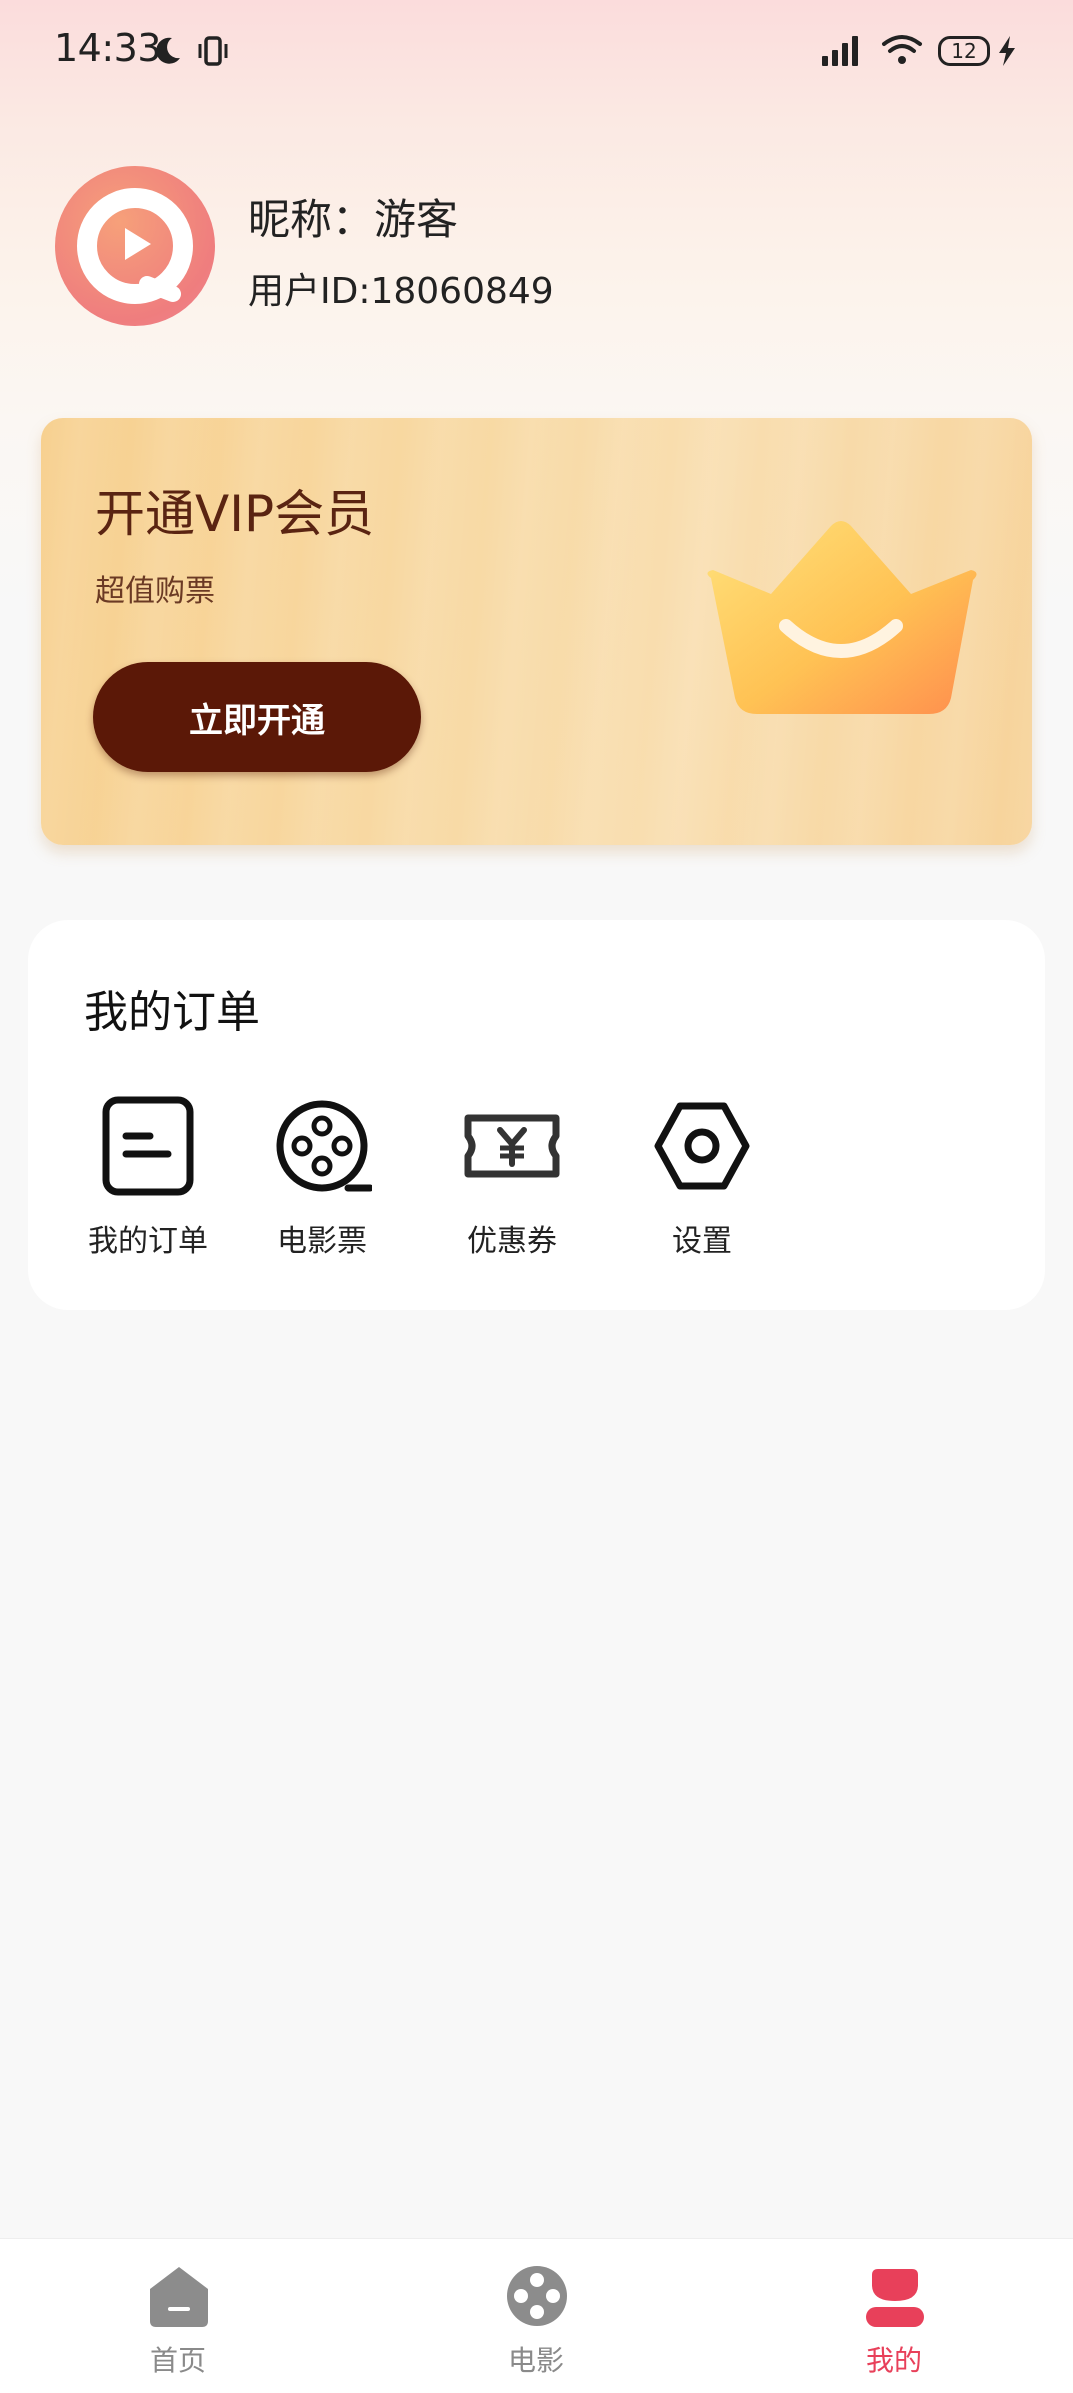 The height and width of the screenshot is (2393, 1073). Describe the element at coordinates (148, 1241) in the screenshot. I see `order-item-label: 我的订单` at that location.